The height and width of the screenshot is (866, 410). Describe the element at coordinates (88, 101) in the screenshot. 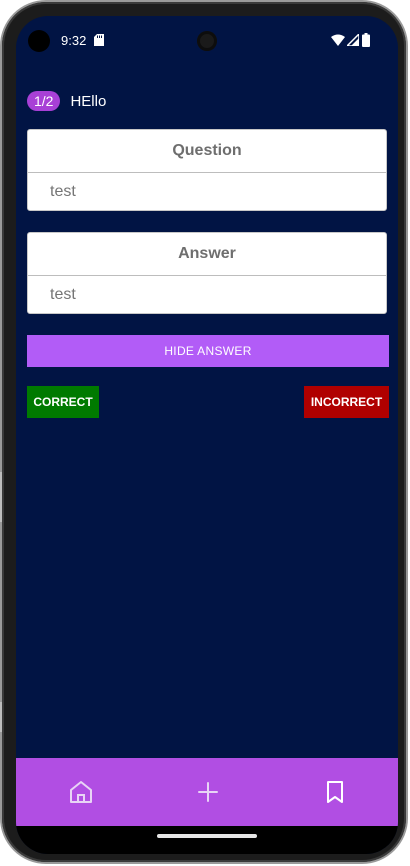

I see `deck-title: HEllo` at that location.